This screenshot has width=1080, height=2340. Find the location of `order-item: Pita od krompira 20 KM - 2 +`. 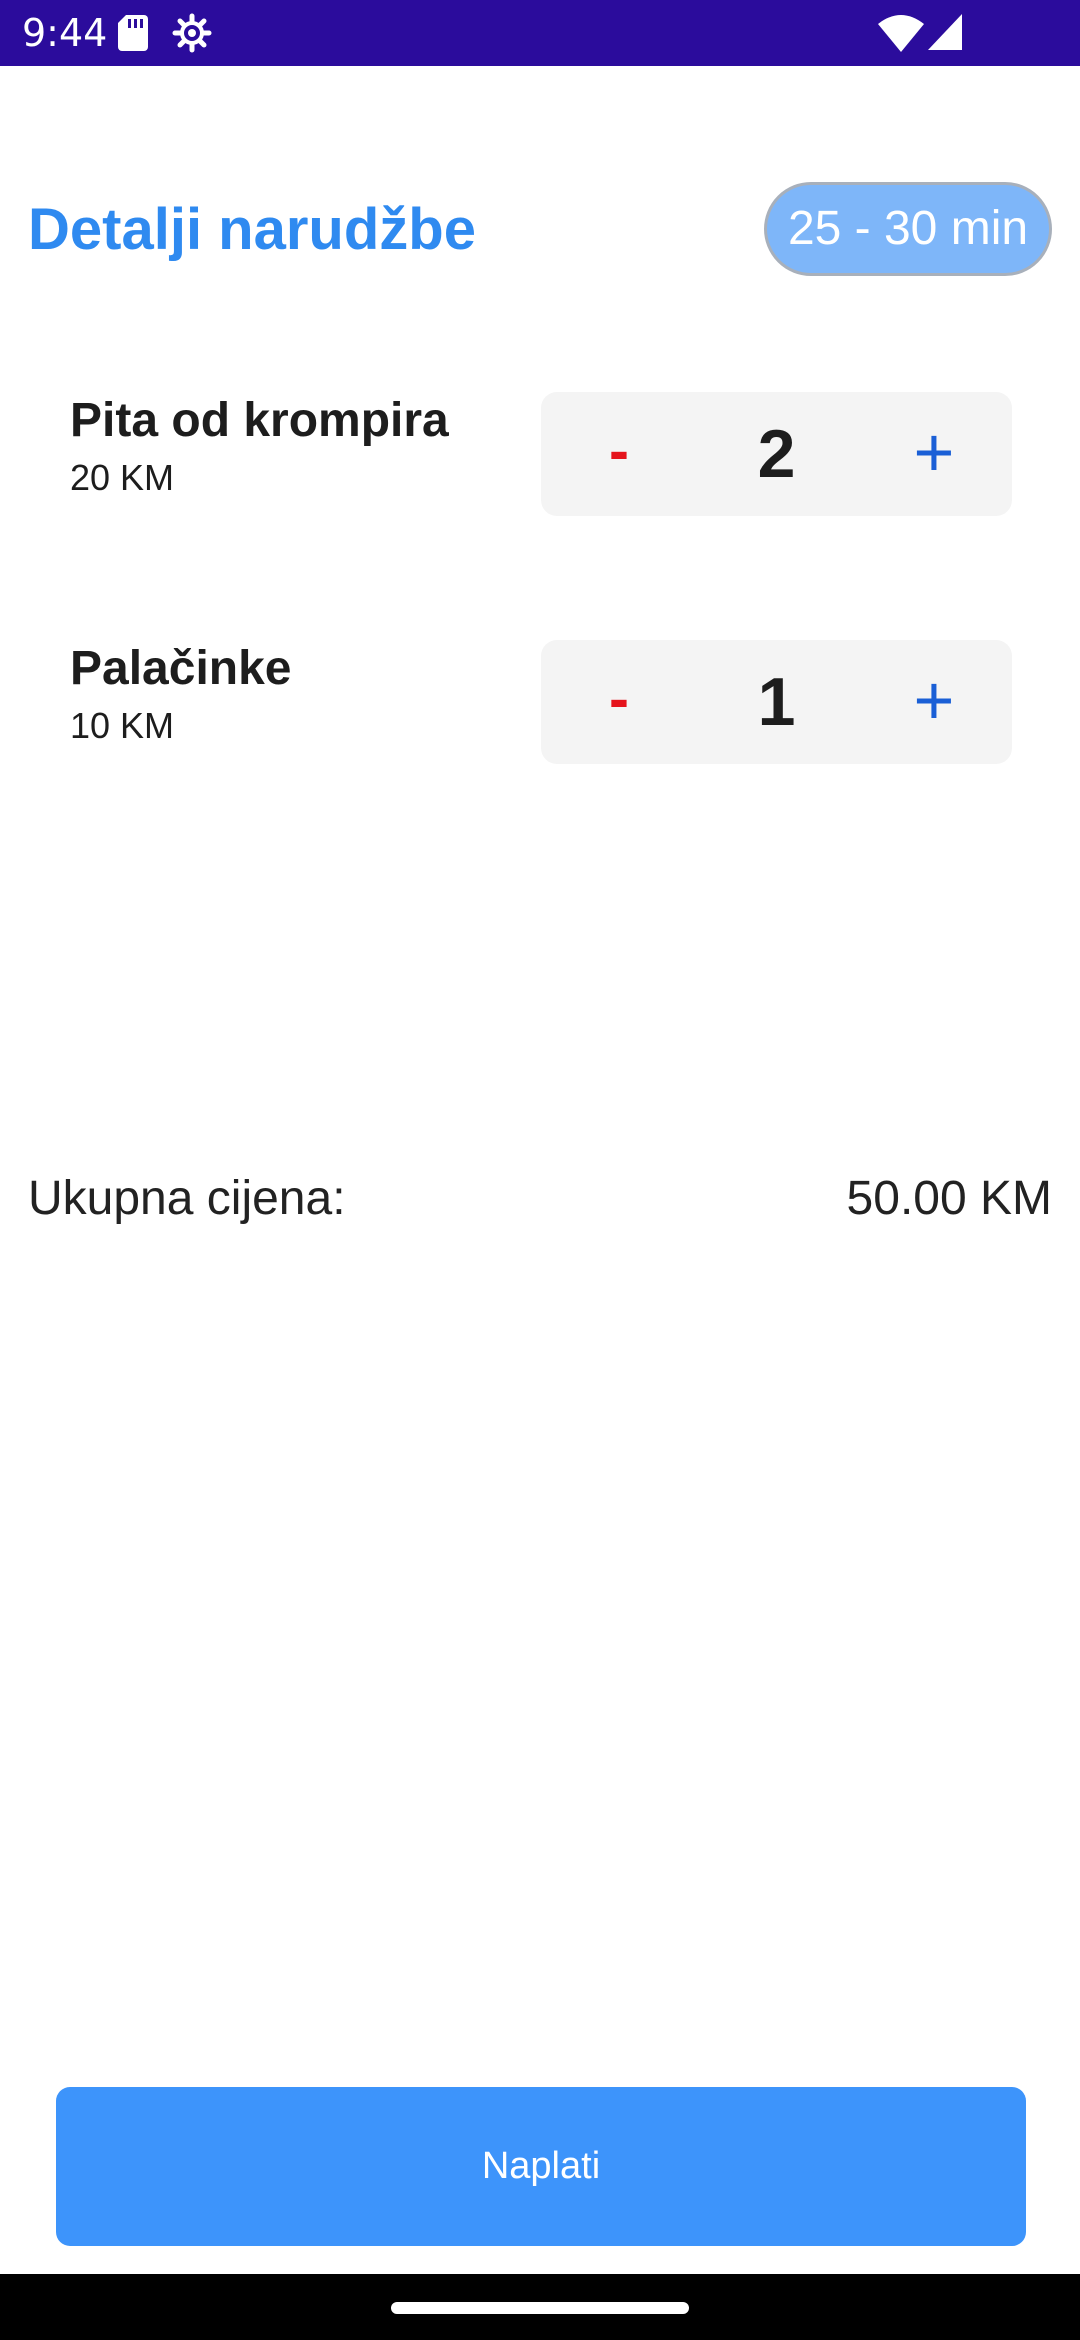

order-item: Pita od krompira 20 KM - 2 + is located at coordinates (540, 453).